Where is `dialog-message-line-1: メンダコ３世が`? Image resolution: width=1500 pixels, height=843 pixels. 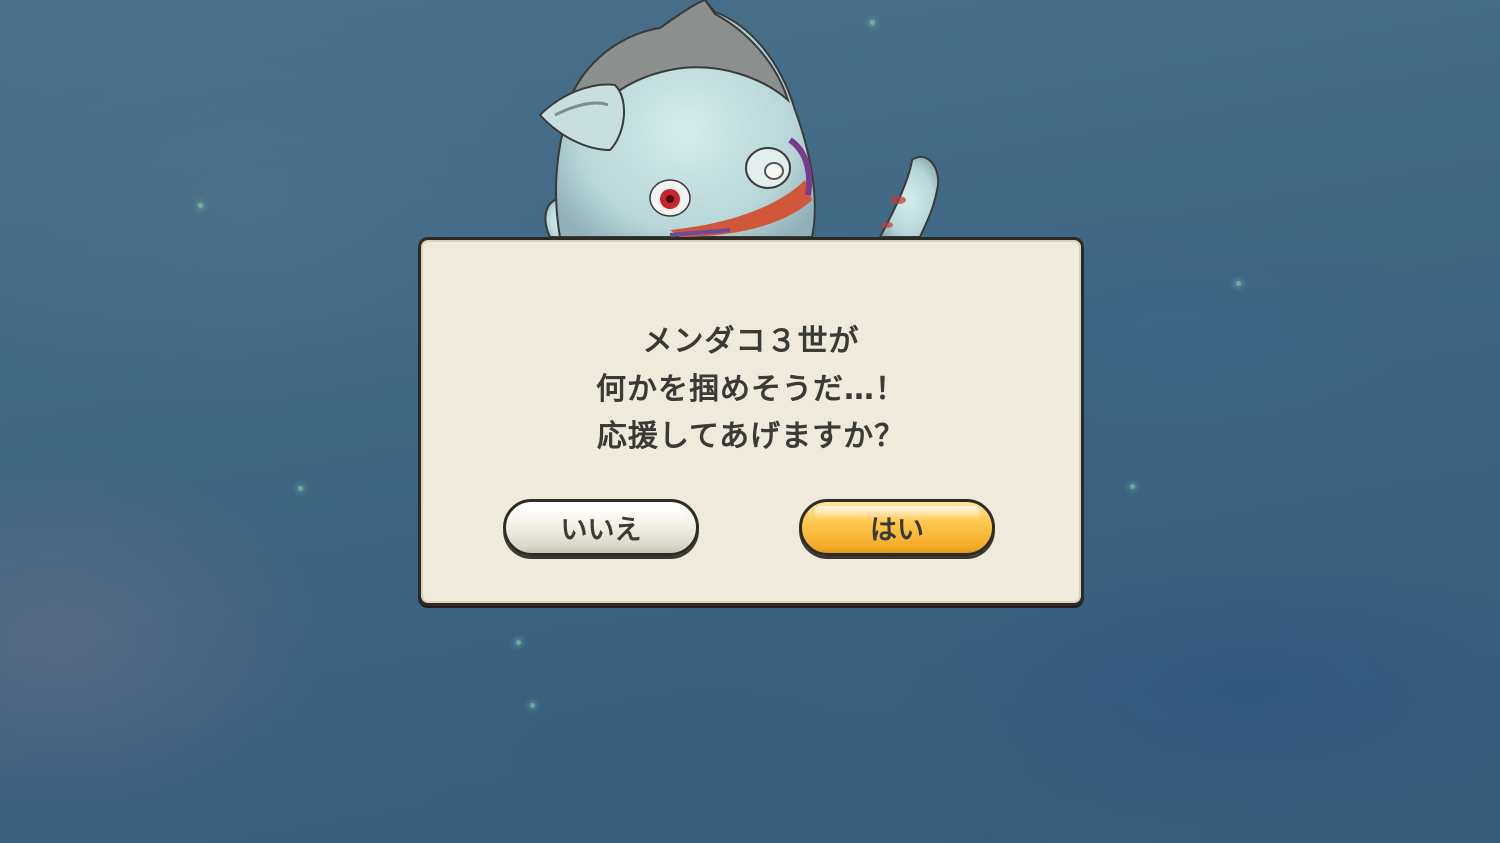
dialog-message-line-1: メンダコ３世が is located at coordinates (751, 341).